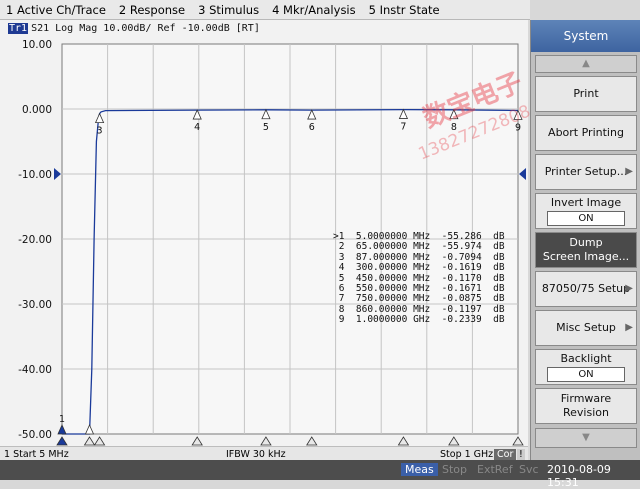 Image resolution: width=640 pixels, height=489 pixels. Describe the element at coordinates (467, 454) in the screenshot. I see `stop-frequency: Stop 1 GHz` at that location.